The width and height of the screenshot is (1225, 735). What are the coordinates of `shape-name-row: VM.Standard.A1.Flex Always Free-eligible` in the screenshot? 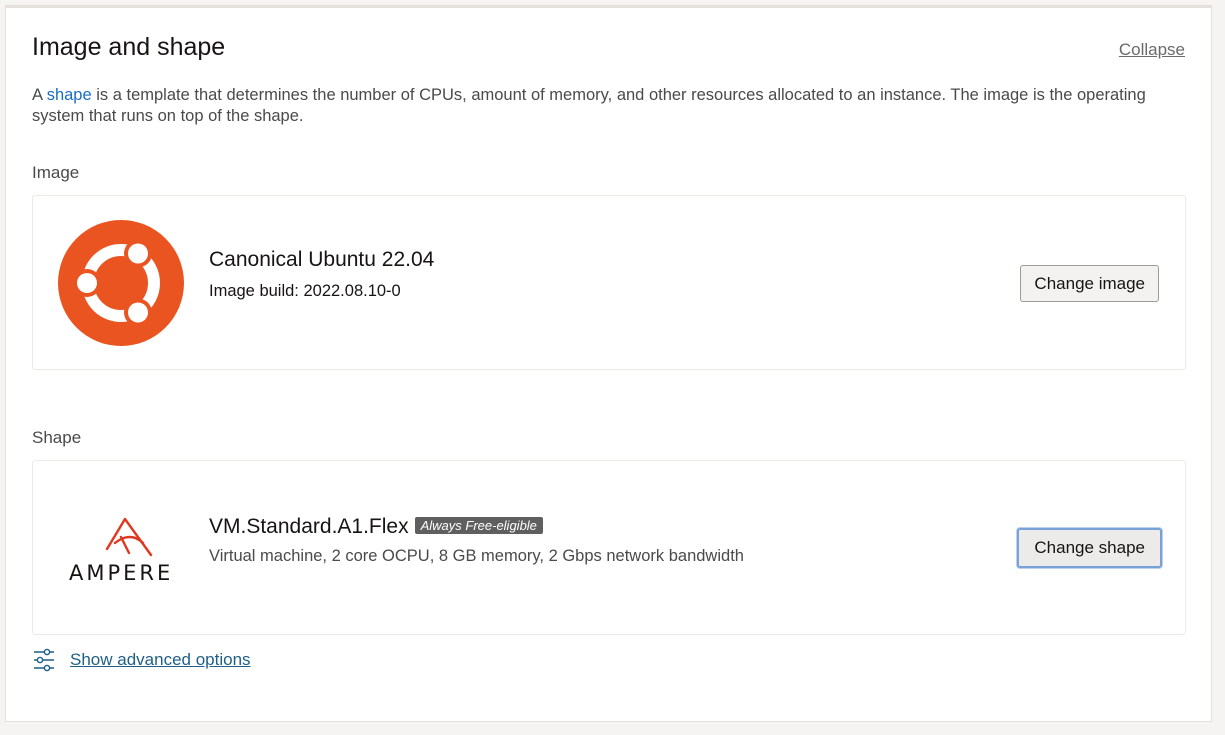 It's located at (376, 527).